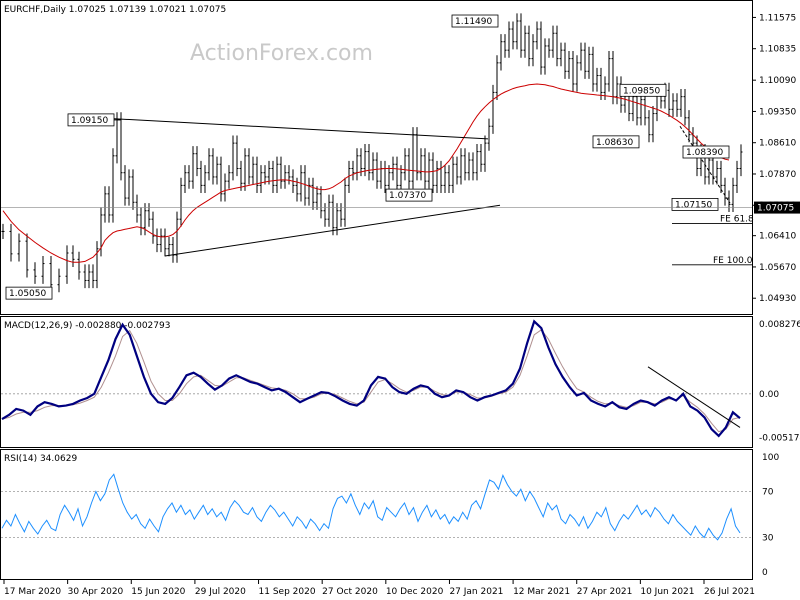  I want to click on level-label-text: 1.09850, so click(641, 91).